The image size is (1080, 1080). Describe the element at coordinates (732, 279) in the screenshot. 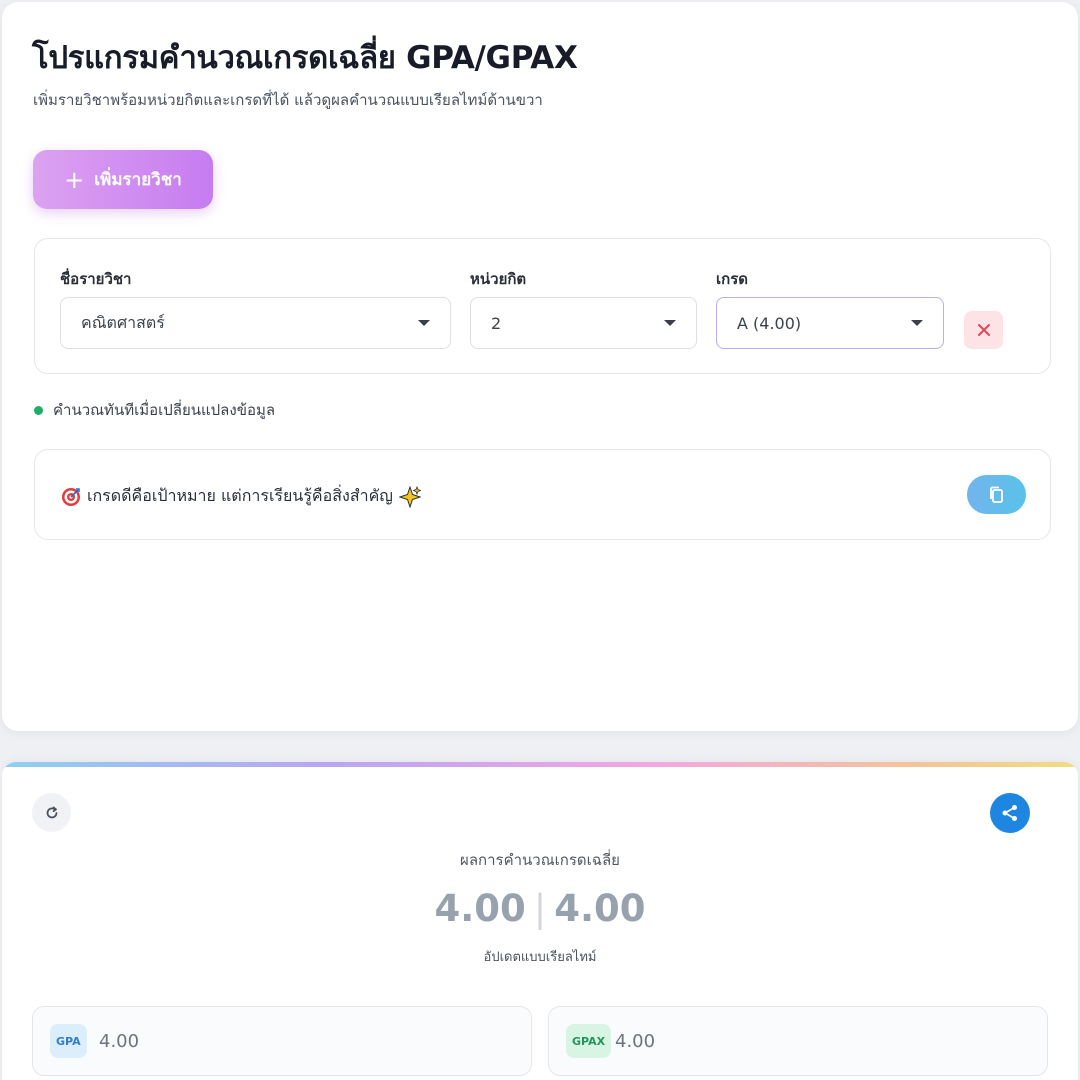

I see `grade-label: เกรด` at that location.